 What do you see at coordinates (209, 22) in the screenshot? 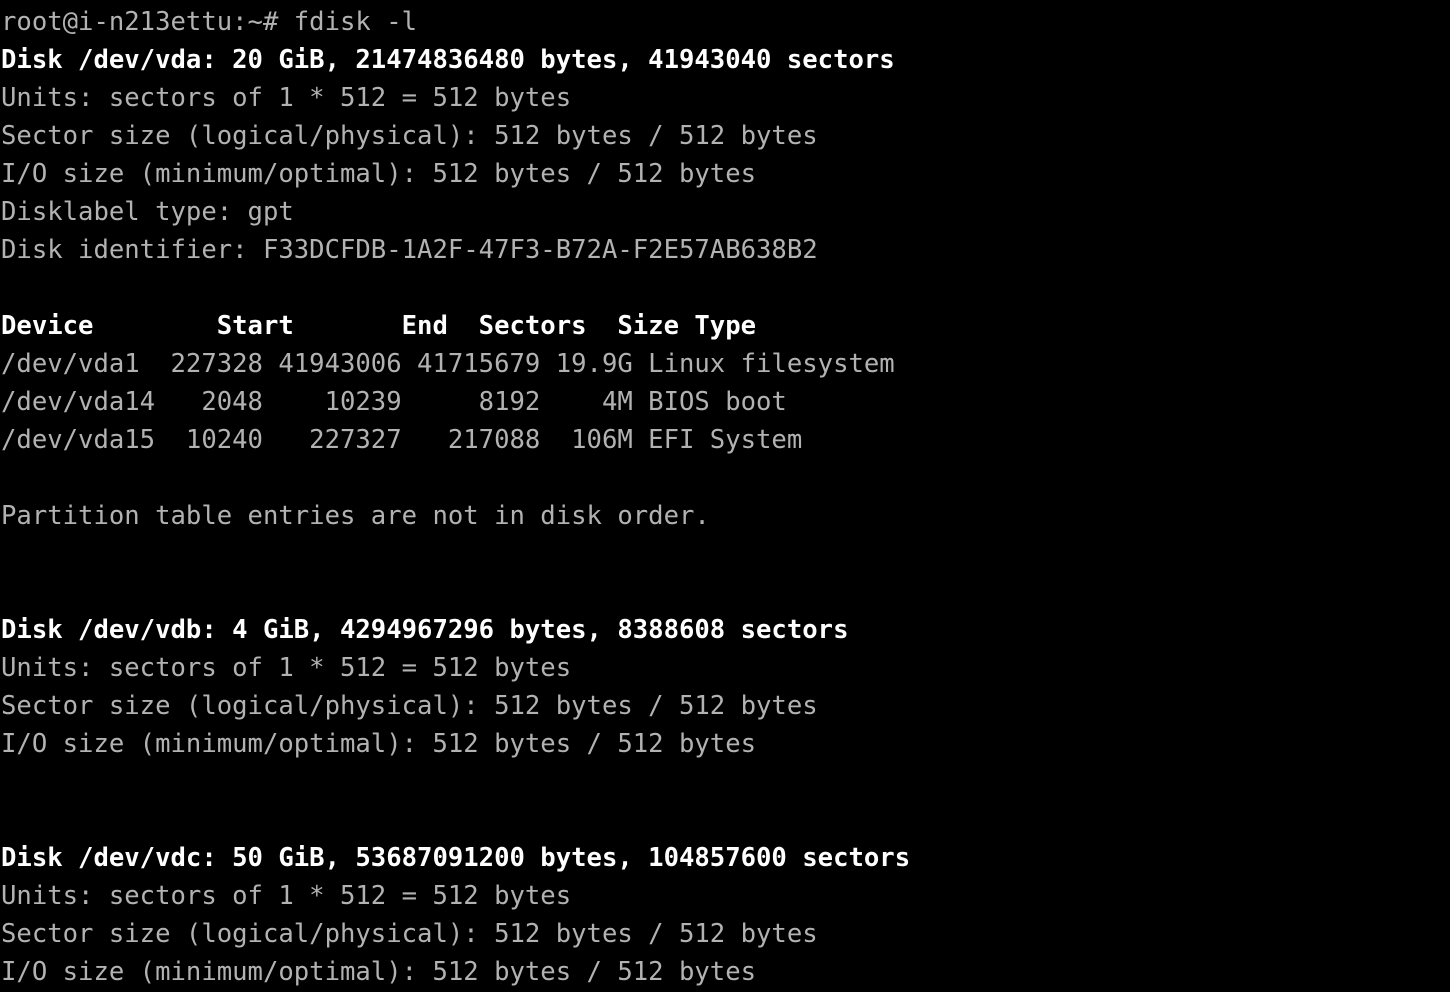
I see `prompt-line: root@i-n213ettu:~# fdisk -l` at bounding box center [209, 22].